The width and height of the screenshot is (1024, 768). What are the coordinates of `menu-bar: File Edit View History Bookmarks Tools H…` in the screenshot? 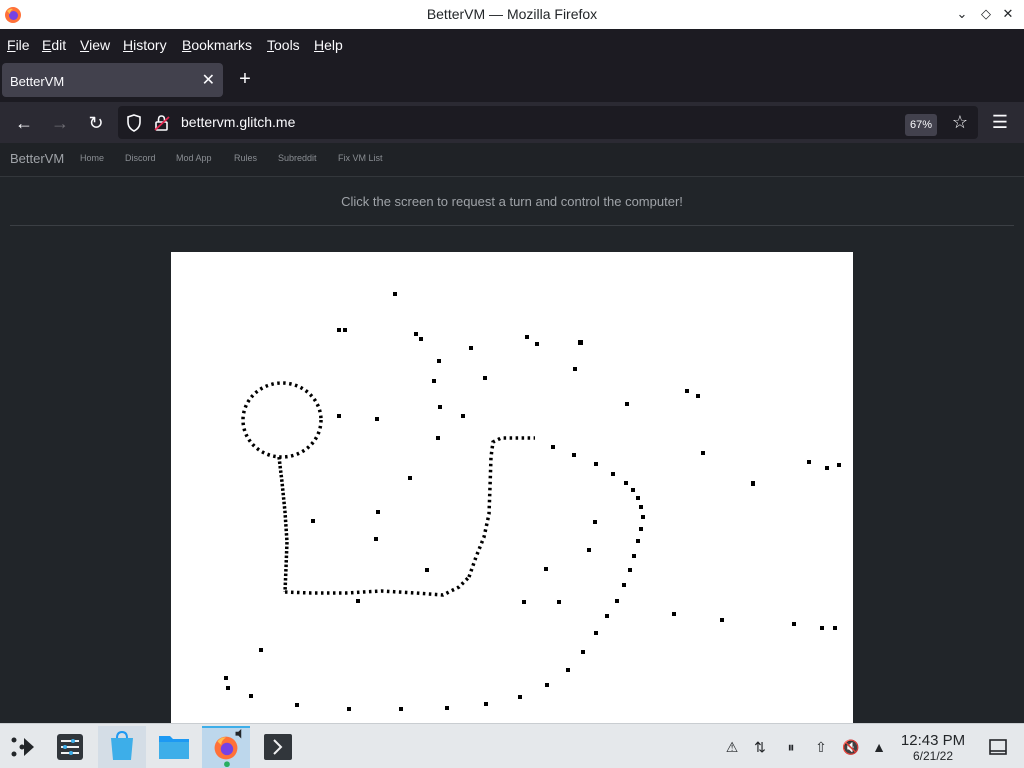 It's located at (512, 44).